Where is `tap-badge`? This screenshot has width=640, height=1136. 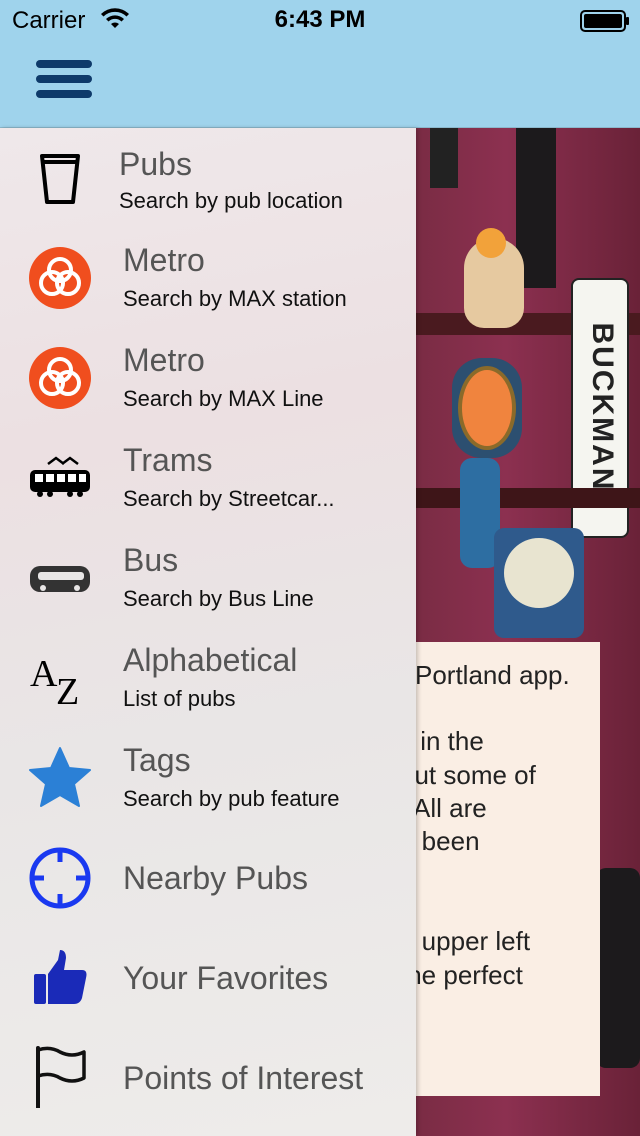 tap-badge is located at coordinates (539, 583).